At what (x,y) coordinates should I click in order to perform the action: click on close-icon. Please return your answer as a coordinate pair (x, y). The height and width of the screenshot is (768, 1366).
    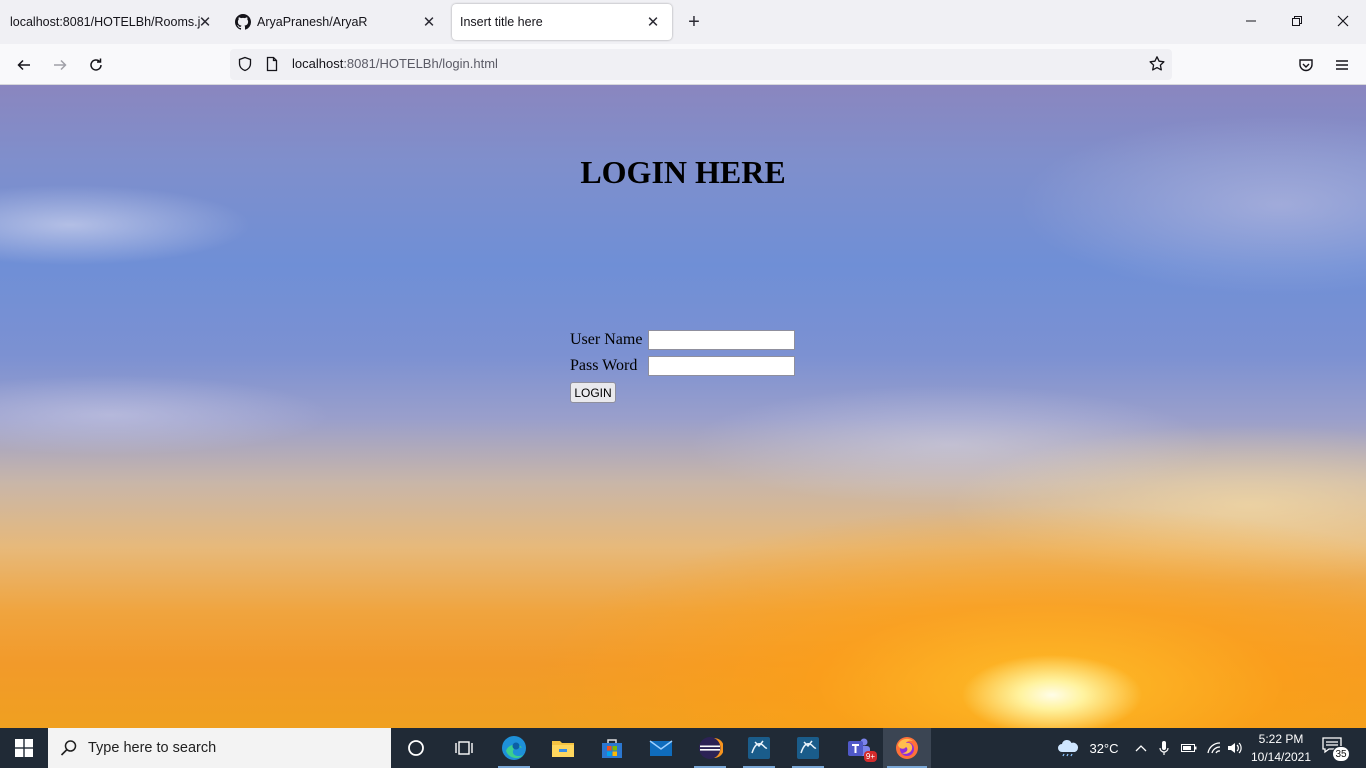
    Looking at the image, I should click on (1343, 21).